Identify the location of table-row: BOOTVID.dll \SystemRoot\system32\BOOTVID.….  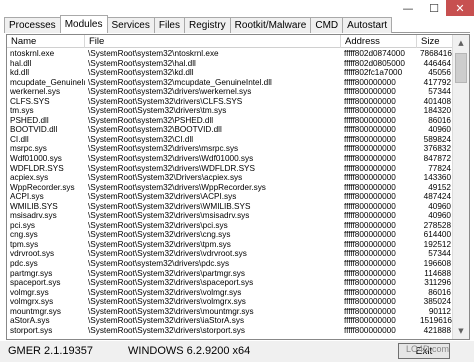
(230, 130).